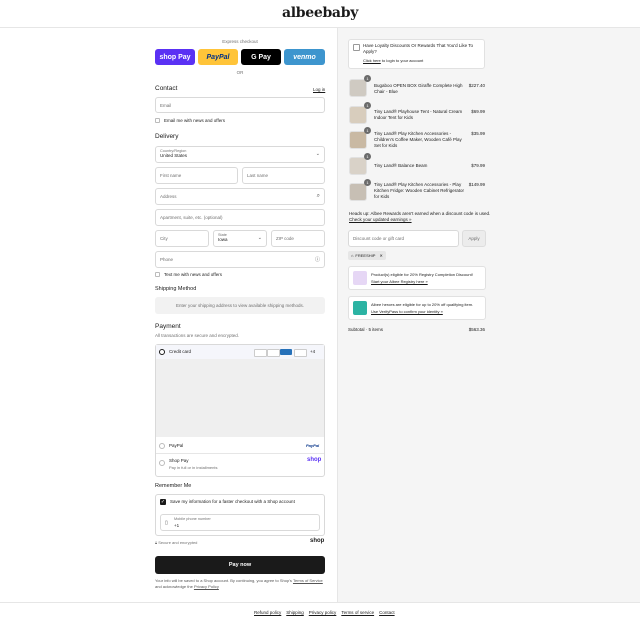 The image size is (640, 623). I want to click on shop-pay-sub: Pay in full or in installments, so click(193, 467).